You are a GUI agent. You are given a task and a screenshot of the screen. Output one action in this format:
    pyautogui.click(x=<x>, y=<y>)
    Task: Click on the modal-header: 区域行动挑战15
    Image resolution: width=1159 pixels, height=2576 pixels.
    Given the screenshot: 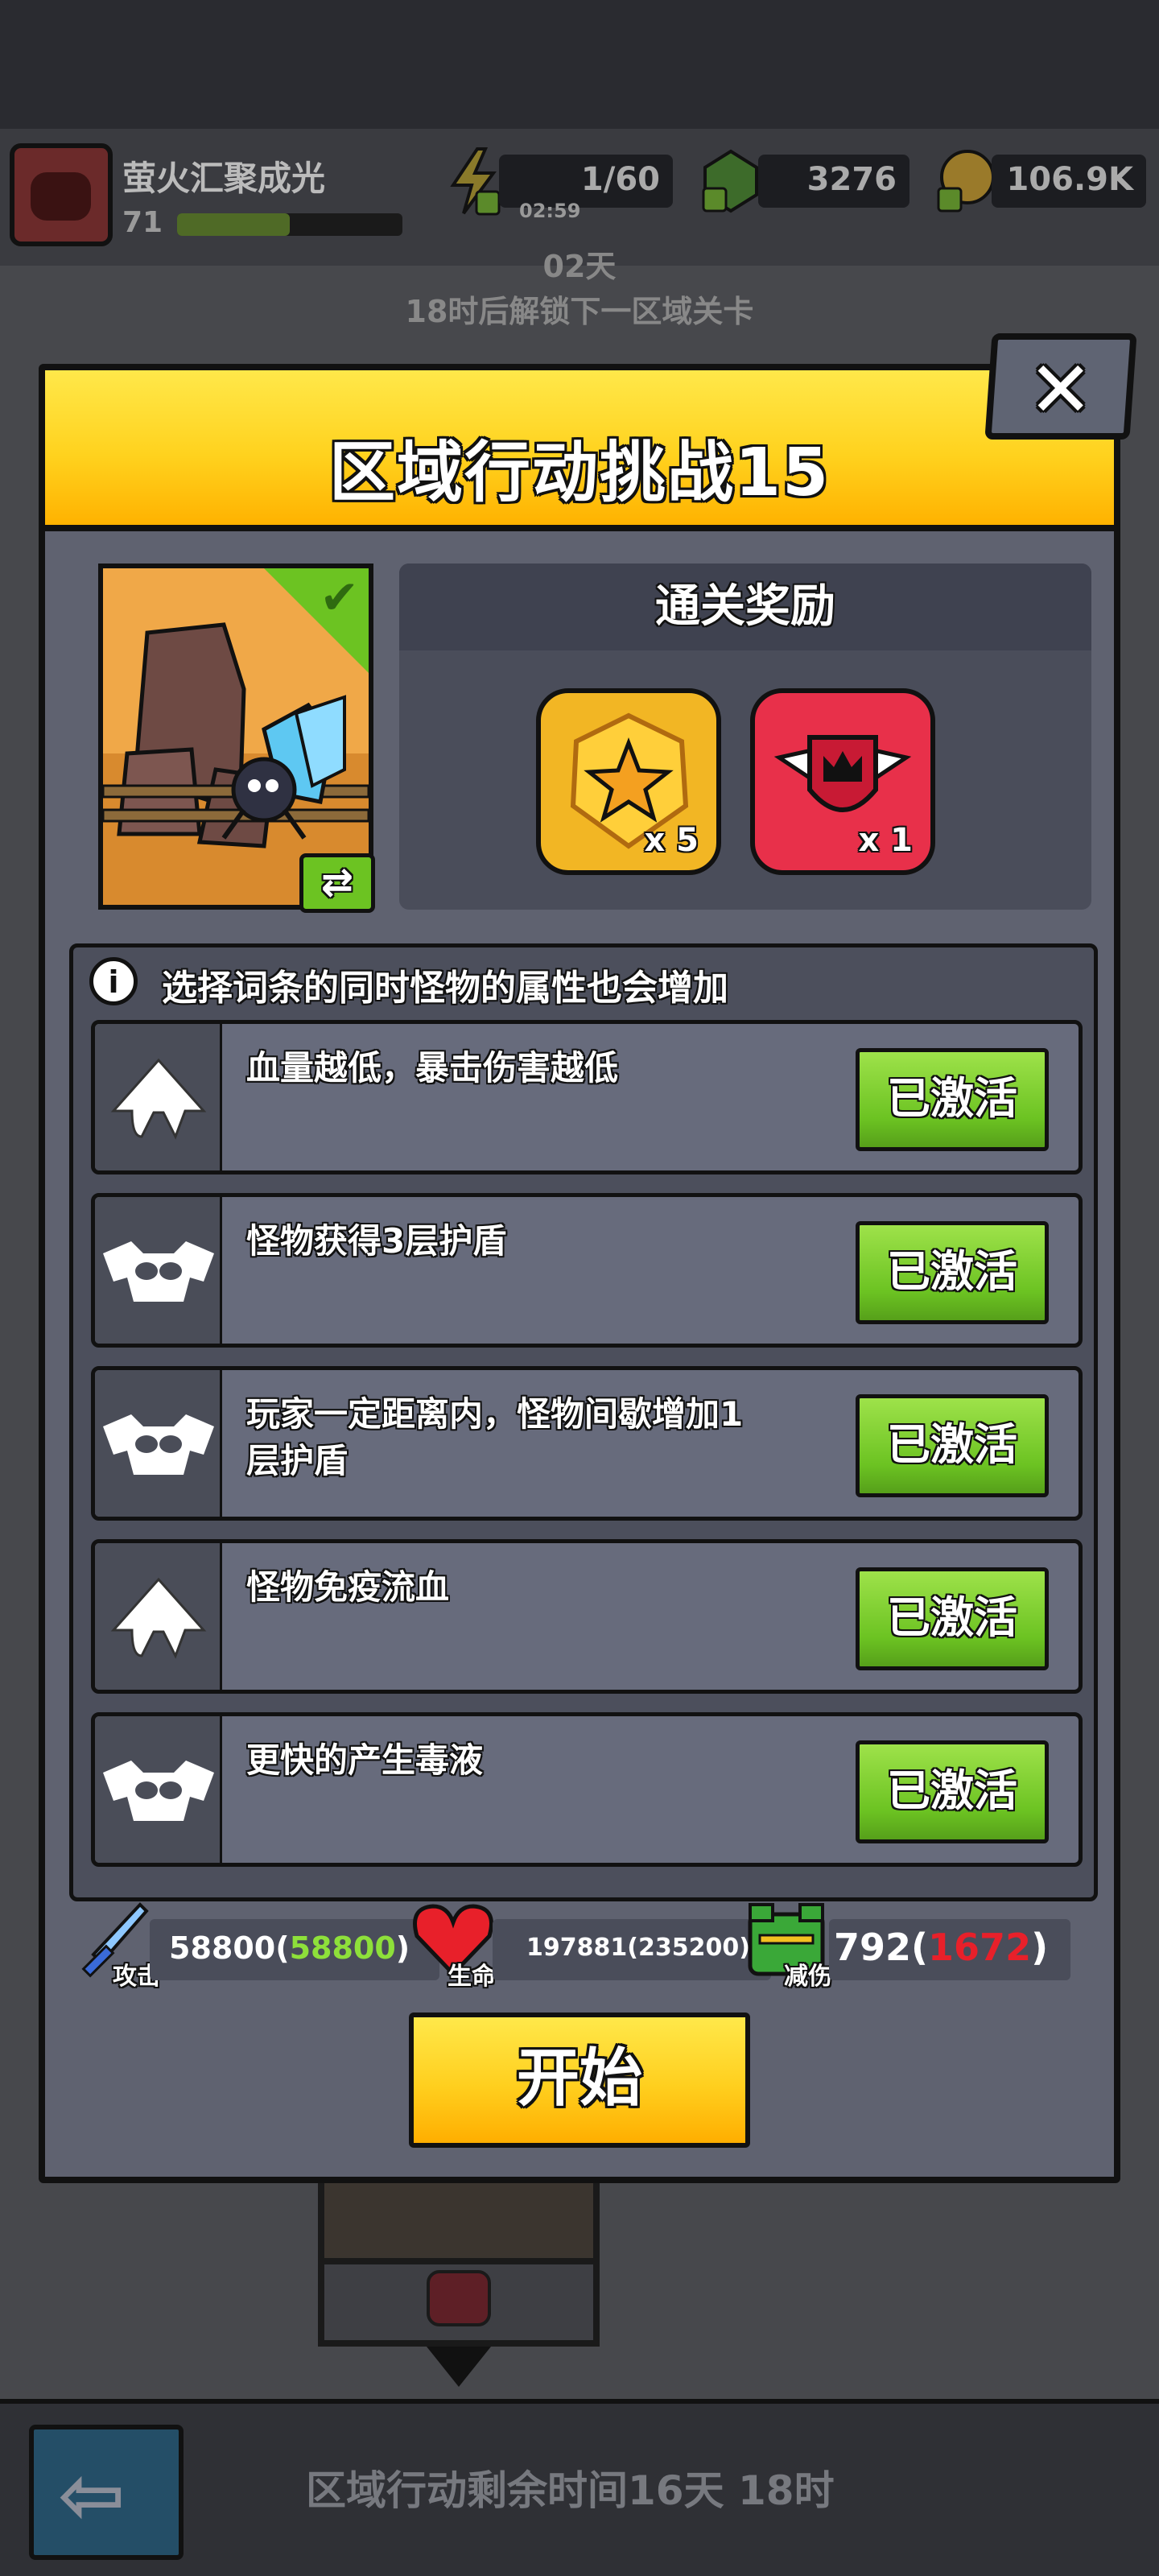 What is the action you would take?
    pyautogui.click(x=579, y=450)
    